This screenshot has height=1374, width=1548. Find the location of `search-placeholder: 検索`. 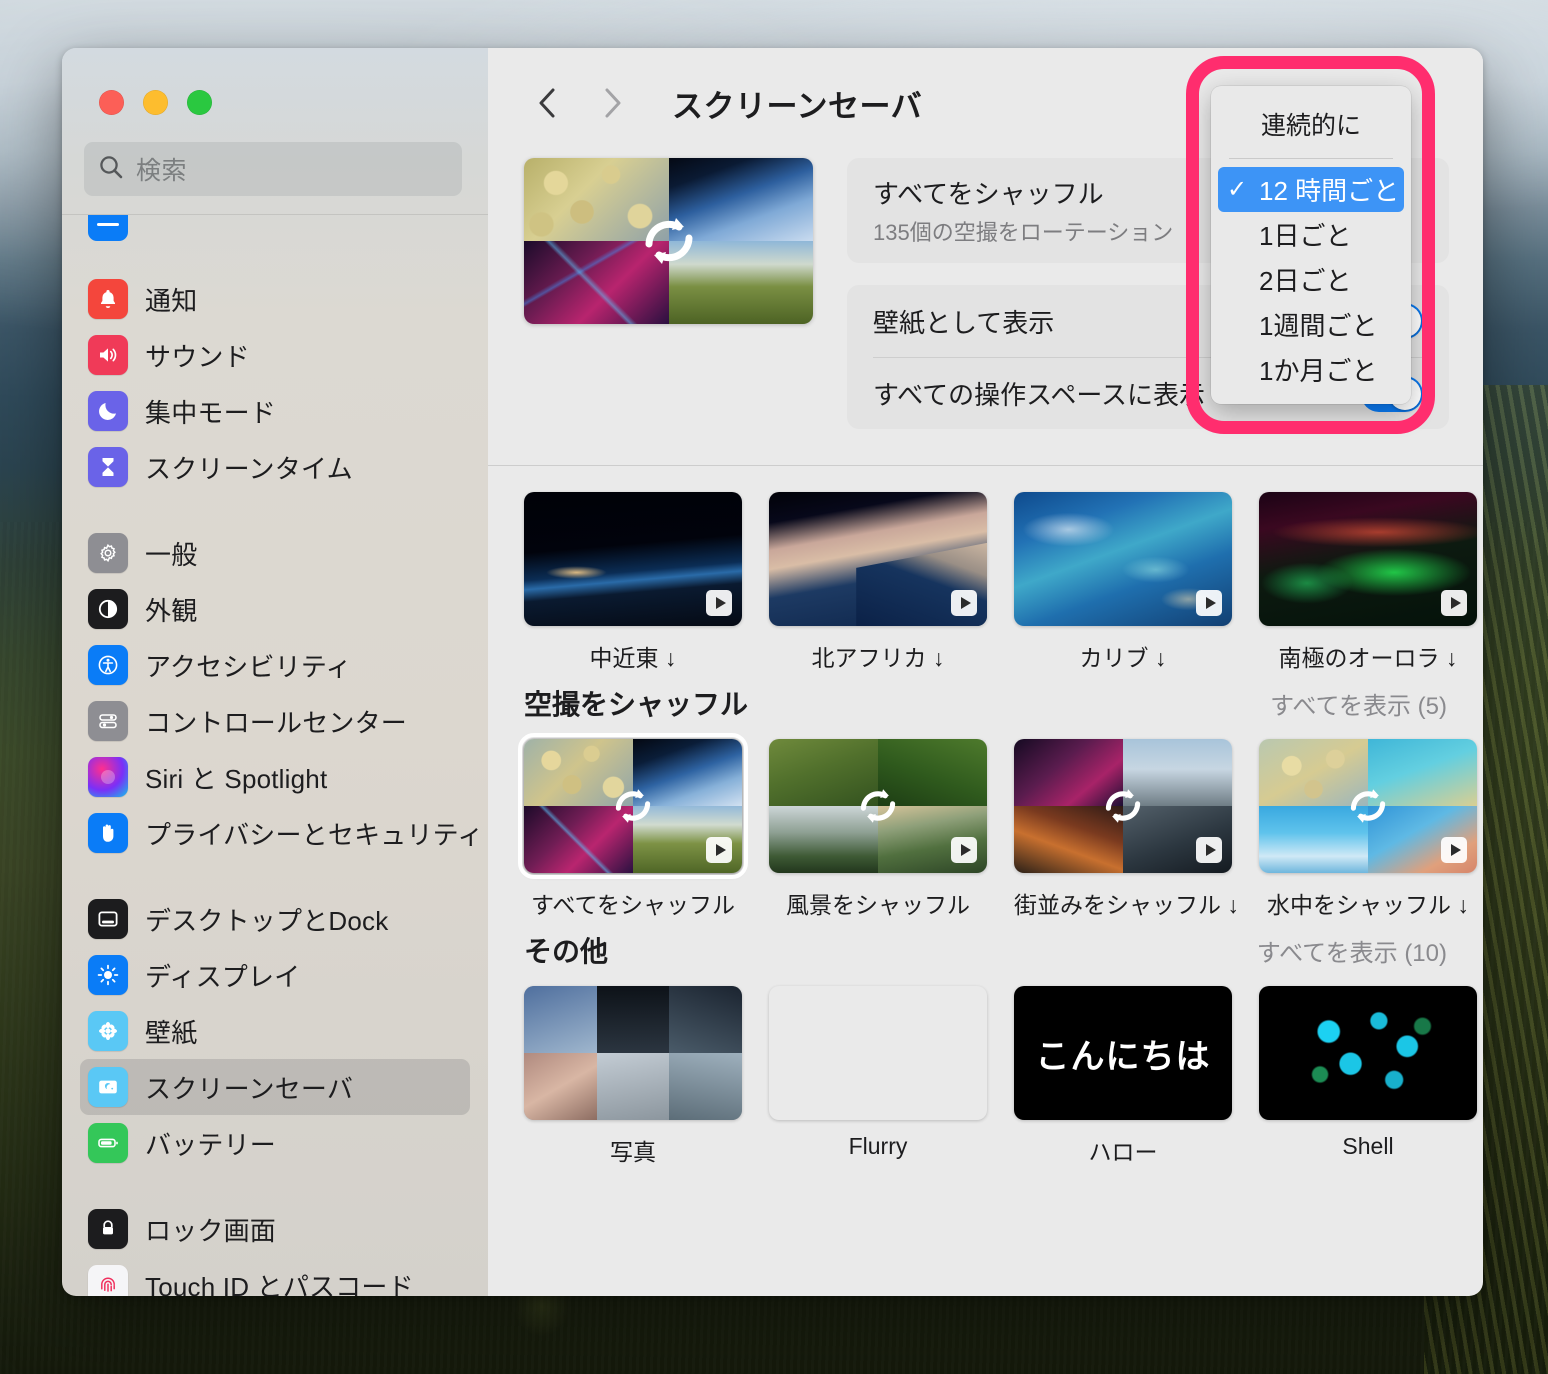

search-placeholder: 検索 is located at coordinates (162, 171).